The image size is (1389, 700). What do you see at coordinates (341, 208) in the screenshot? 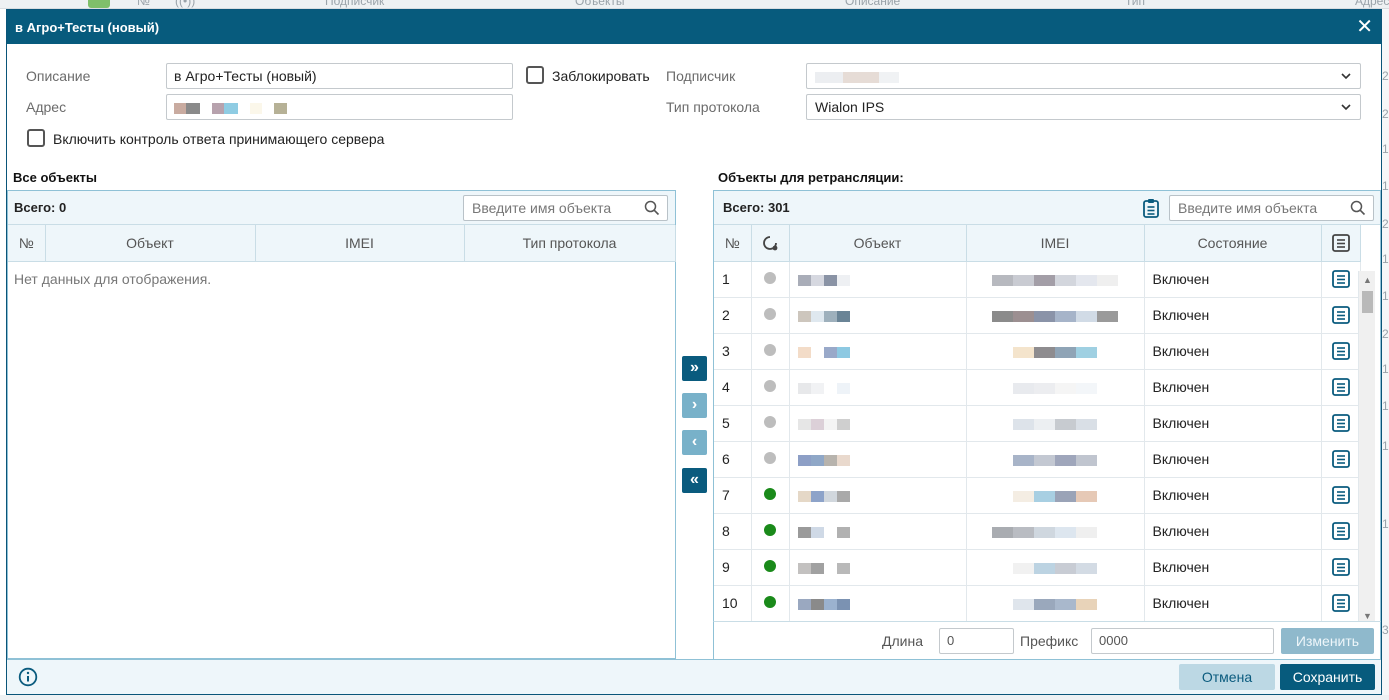
I see `all-objects-toolbar: Всего: 0 Введите имя объекта` at bounding box center [341, 208].